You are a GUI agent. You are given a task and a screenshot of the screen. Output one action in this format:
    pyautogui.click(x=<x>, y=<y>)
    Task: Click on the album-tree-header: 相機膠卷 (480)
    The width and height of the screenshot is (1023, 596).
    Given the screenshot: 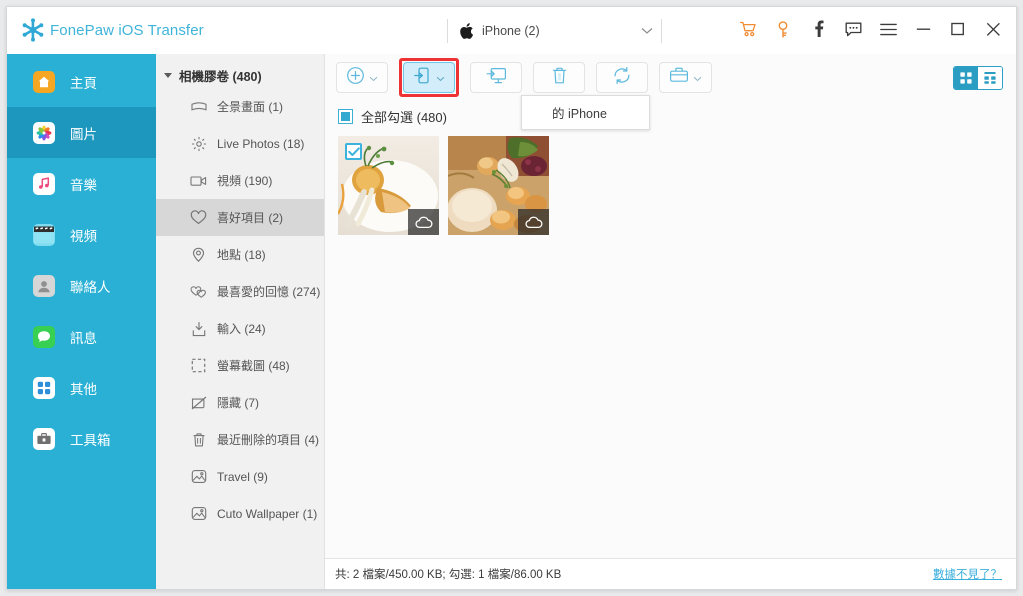 What is the action you would take?
    pyautogui.click(x=240, y=75)
    